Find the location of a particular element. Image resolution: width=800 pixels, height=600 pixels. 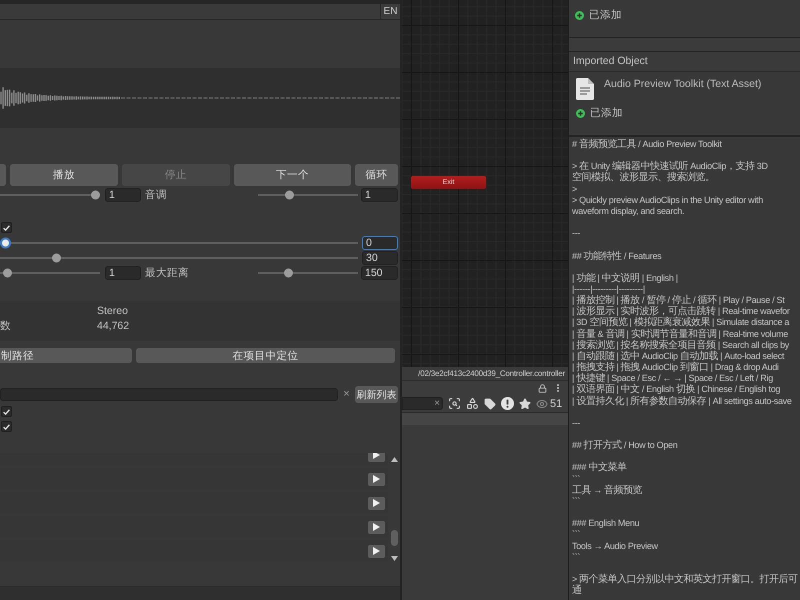

text-line: | 快捷键 | Space / Esc / ← → | Space / Esc / Left / Rig is located at coordinates (673, 378).